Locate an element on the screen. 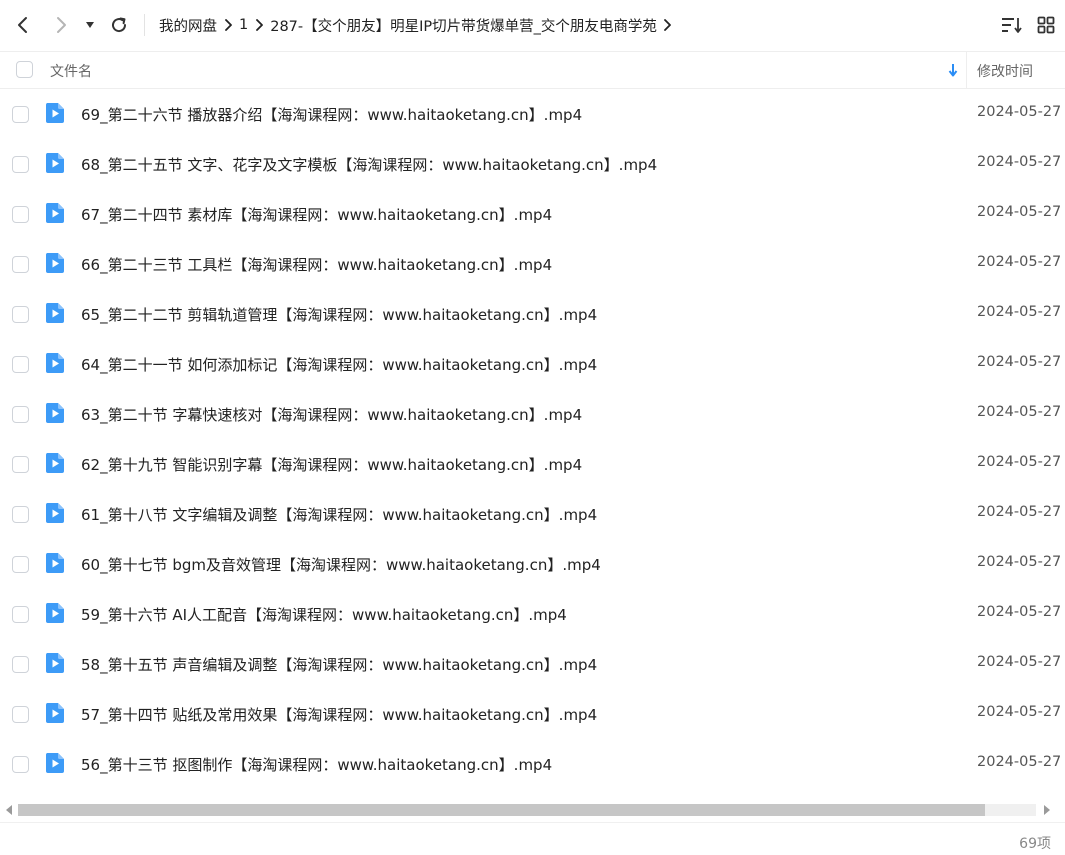  breadcrumb-item-folder-1: 1 is located at coordinates (243, 25).